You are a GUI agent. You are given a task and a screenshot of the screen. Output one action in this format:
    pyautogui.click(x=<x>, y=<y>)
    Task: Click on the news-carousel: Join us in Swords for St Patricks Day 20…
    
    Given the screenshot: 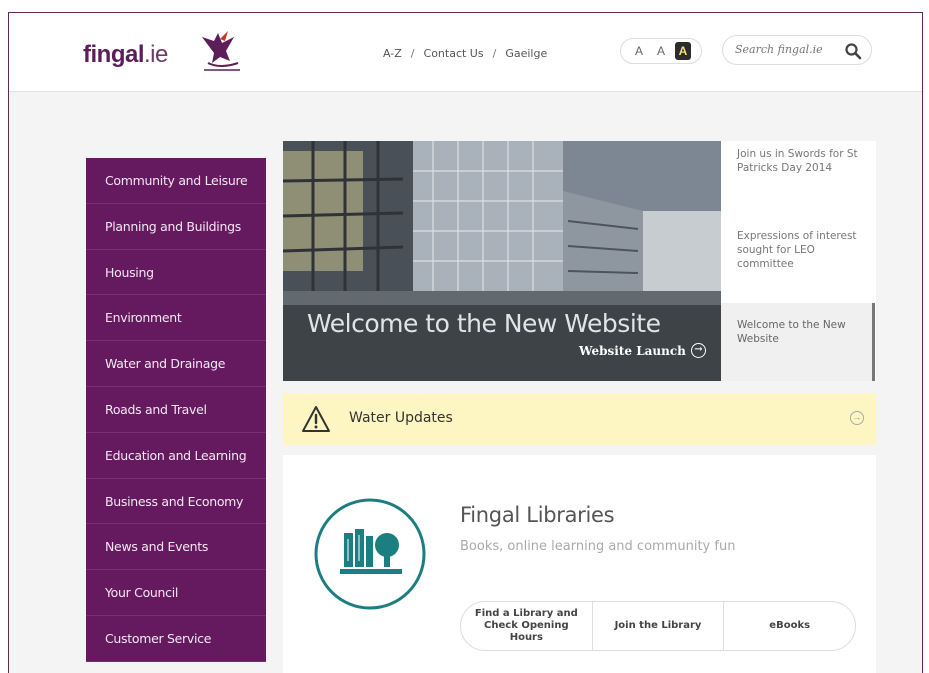 What is the action you would take?
    pyautogui.click(x=794, y=323)
    